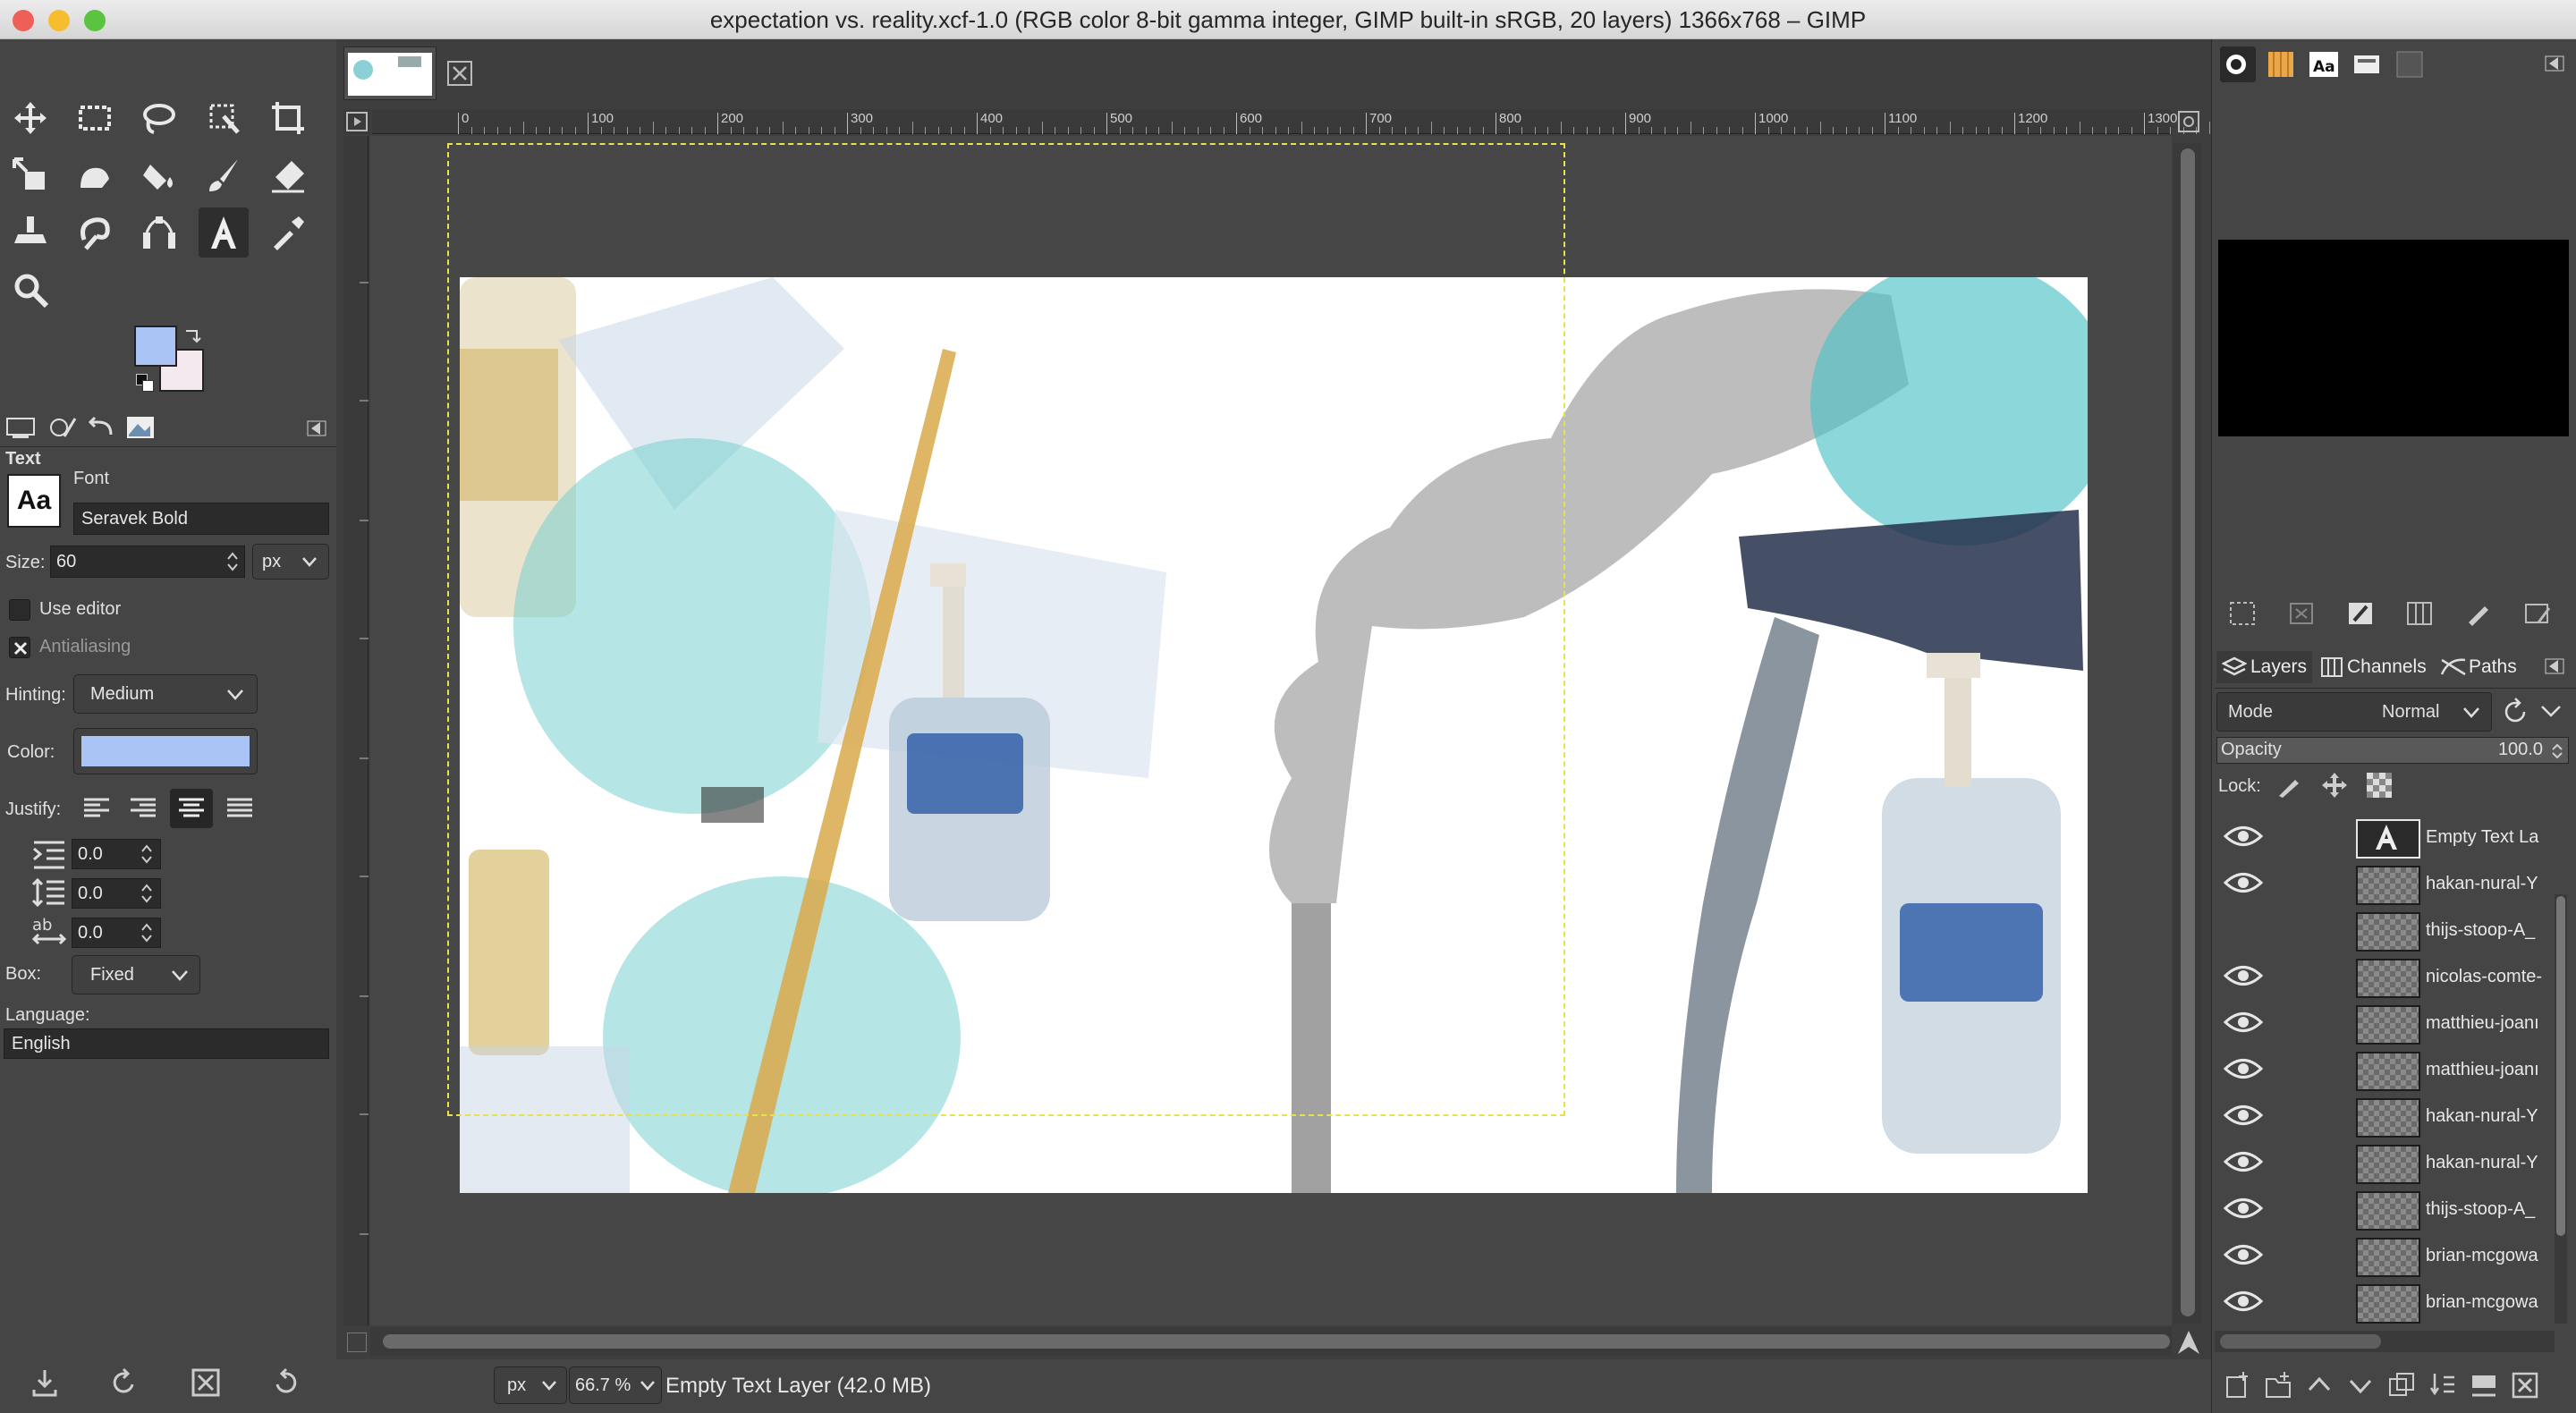 The image size is (2576, 1413). What do you see at coordinates (2443, 1387) in the screenshot?
I see `merge-layer-icon` at bounding box center [2443, 1387].